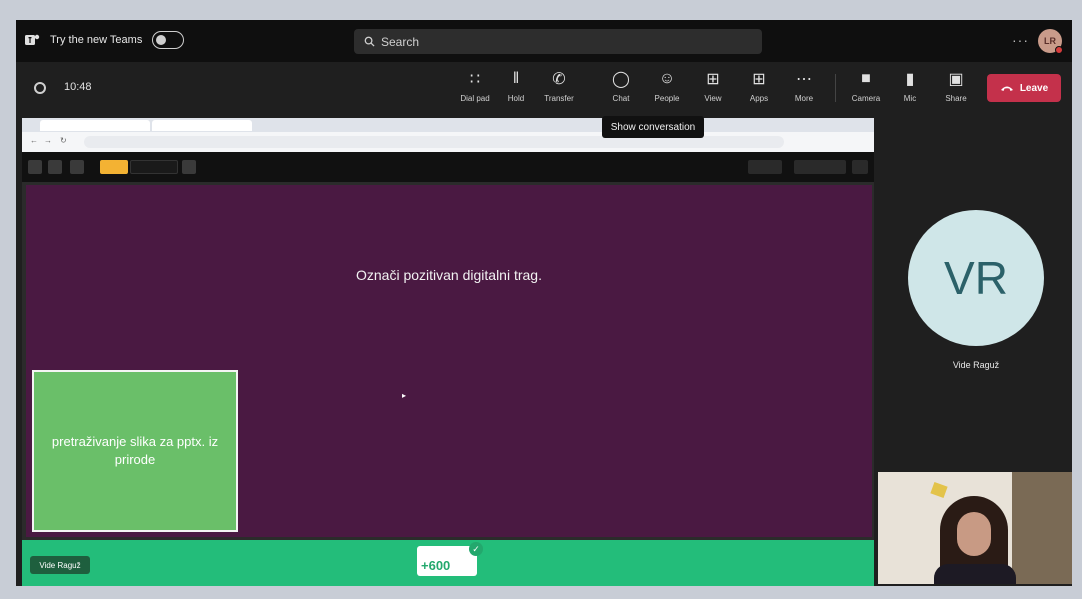 The image size is (1082, 599). I want to click on answer-text: pretraživanje slika za pptx. iz prirode, so click(135, 450).